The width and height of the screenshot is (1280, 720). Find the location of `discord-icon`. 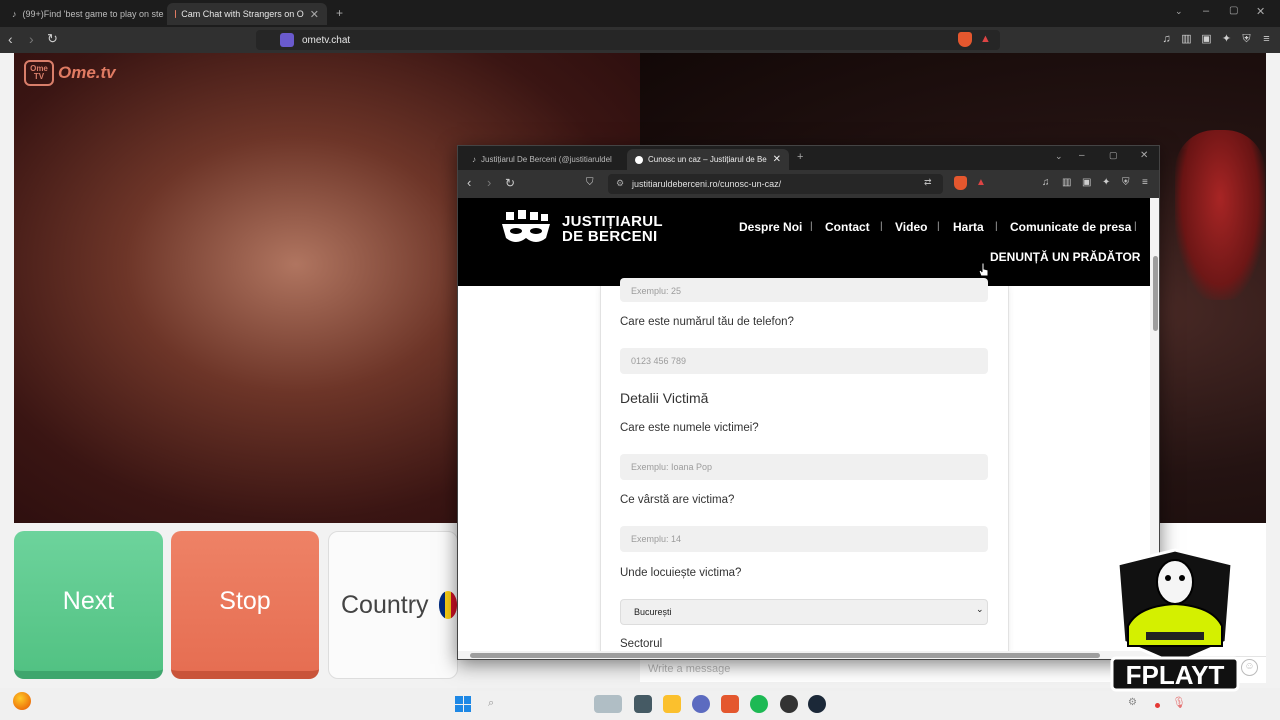

discord-icon is located at coordinates (701, 704).